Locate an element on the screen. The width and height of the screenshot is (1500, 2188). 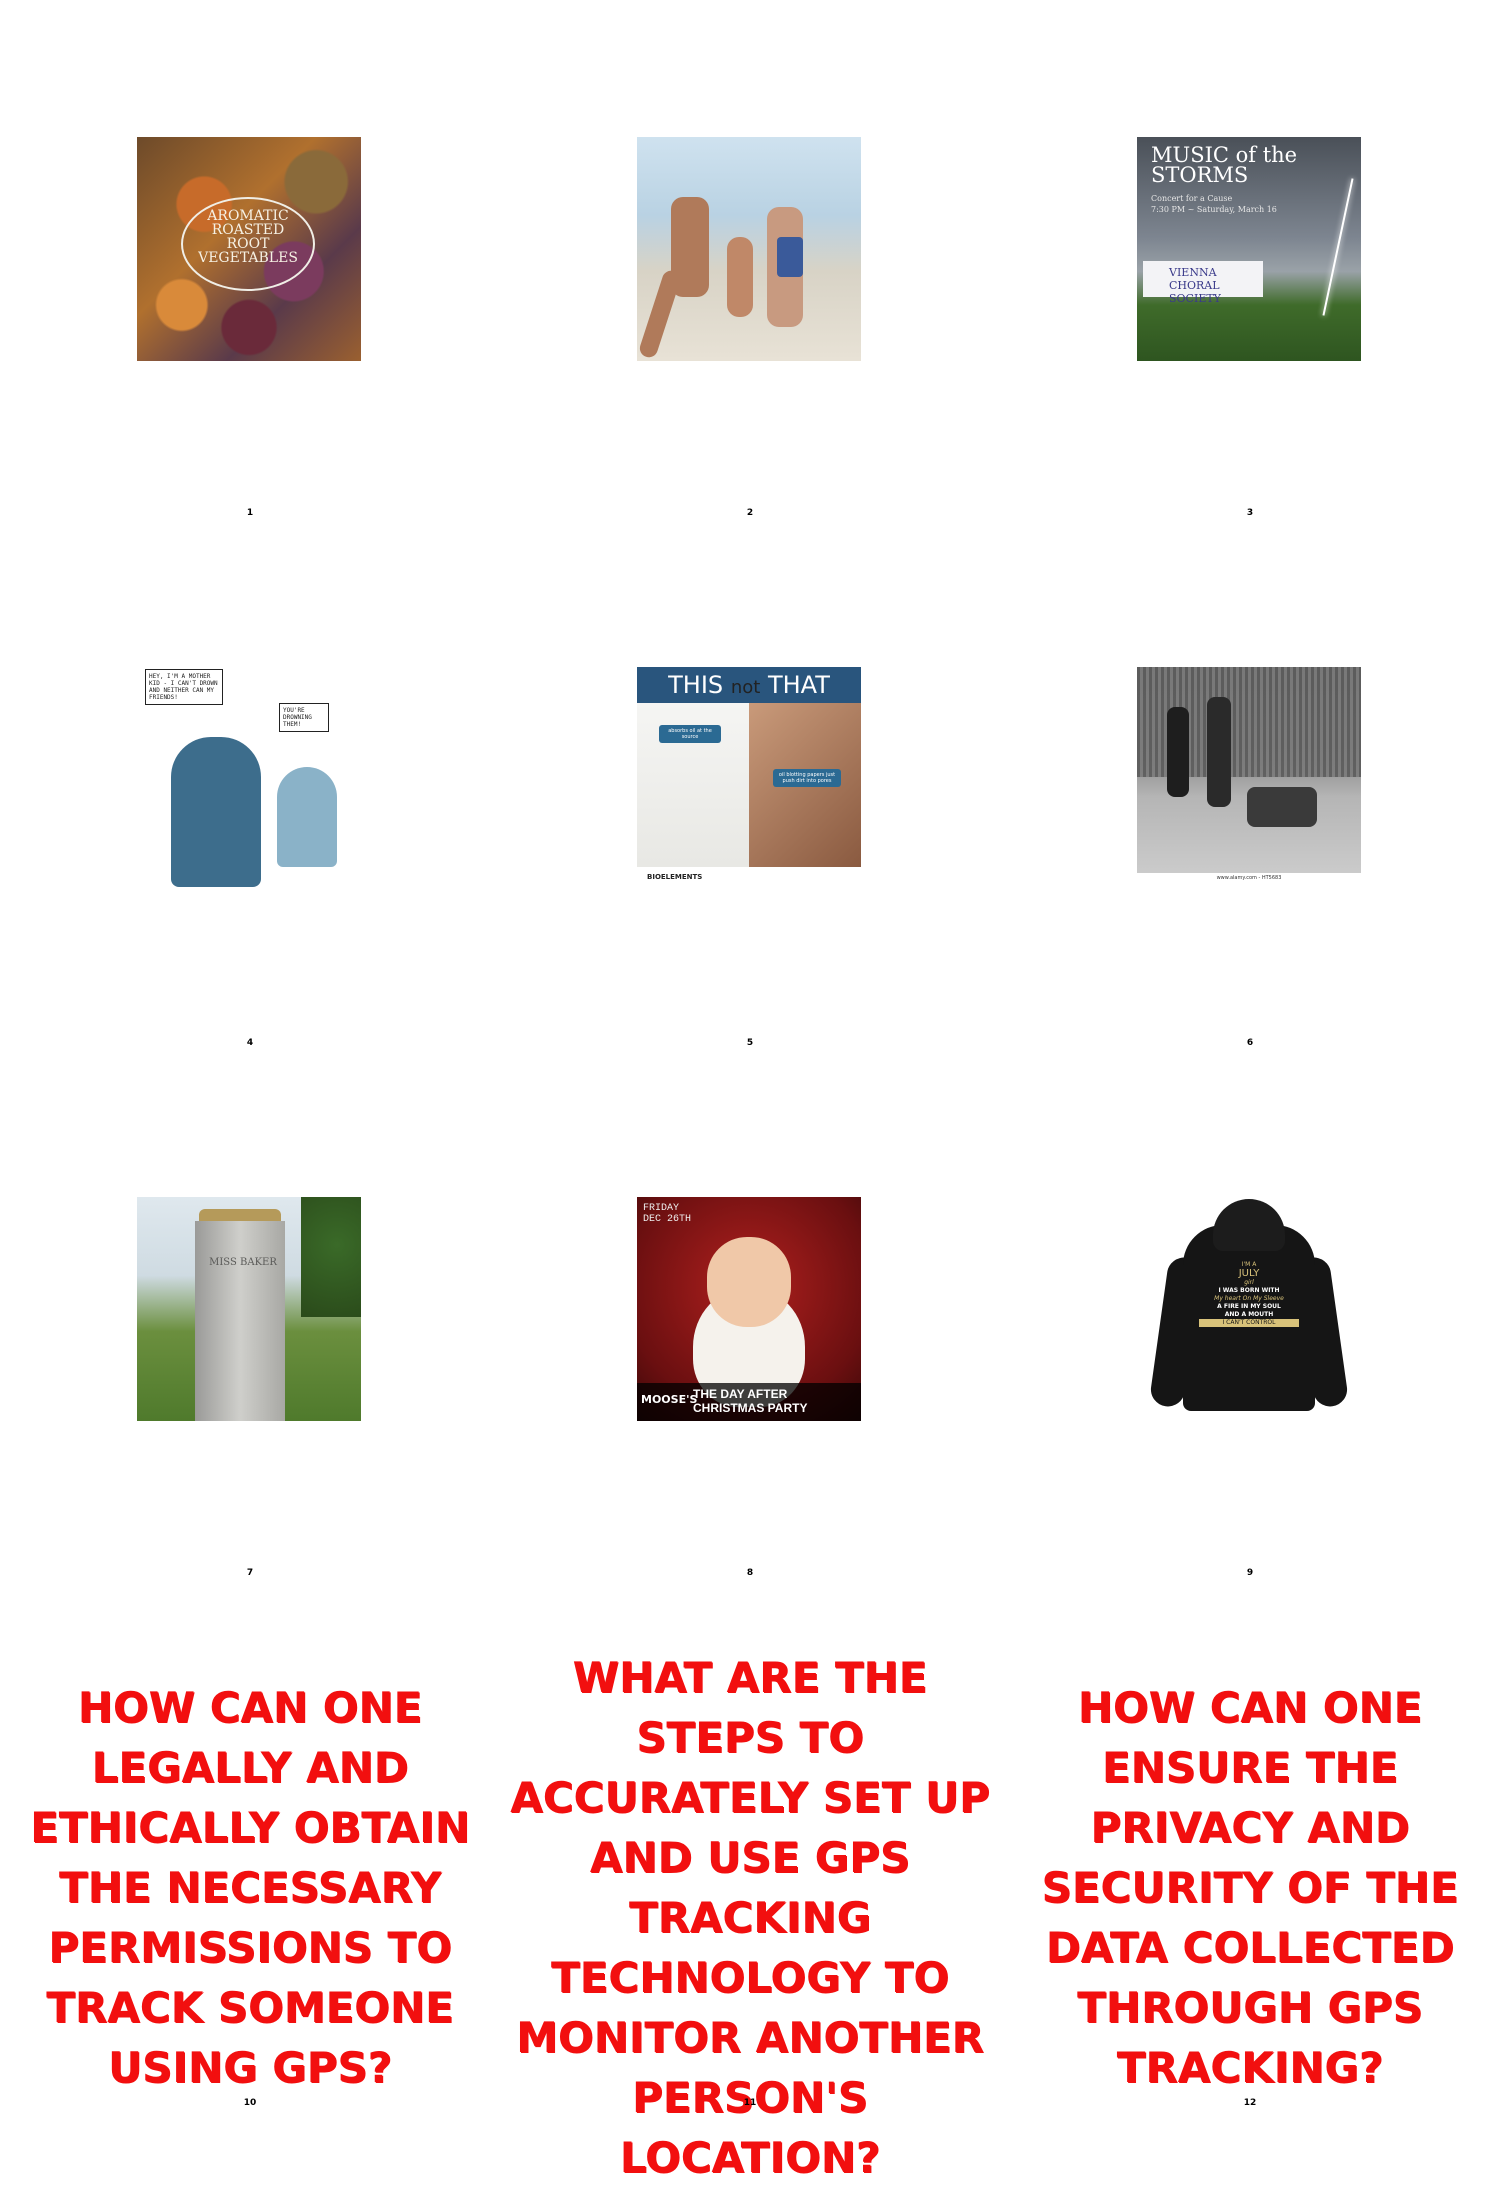
poster-brand: MOOSE'S is located at coordinates (669, 1399).